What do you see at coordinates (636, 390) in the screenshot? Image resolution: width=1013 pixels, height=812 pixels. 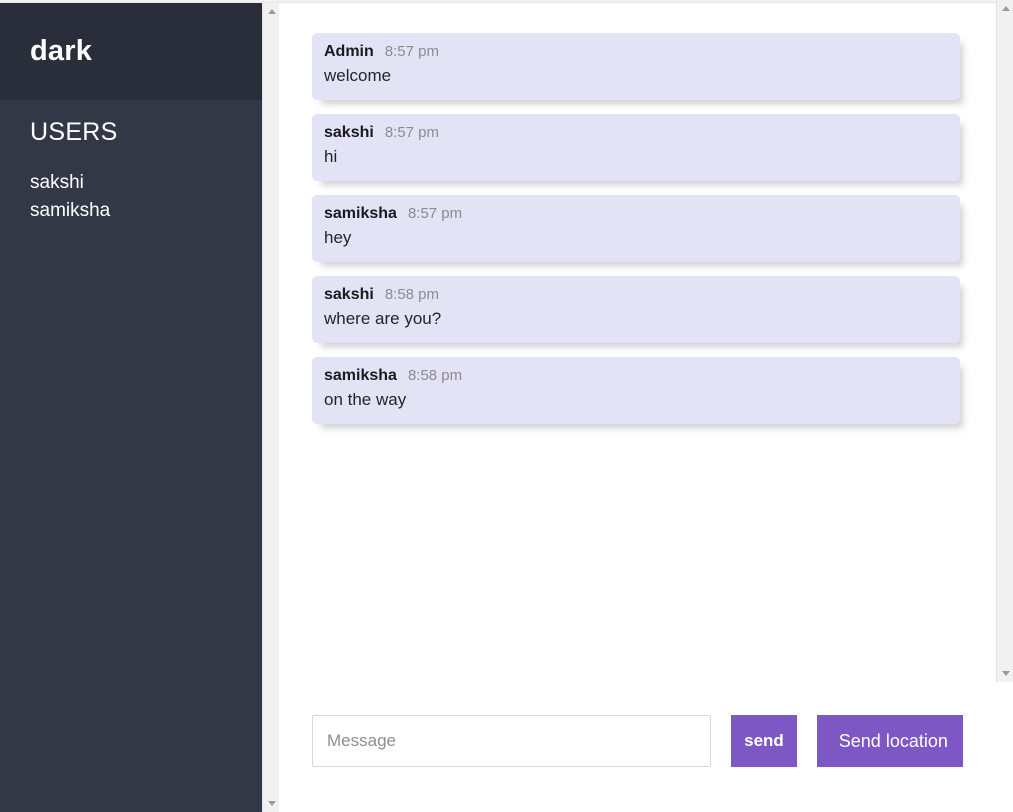 I see `message-item: samiksha 8:58 pm on the way` at bounding box center [636, 390].